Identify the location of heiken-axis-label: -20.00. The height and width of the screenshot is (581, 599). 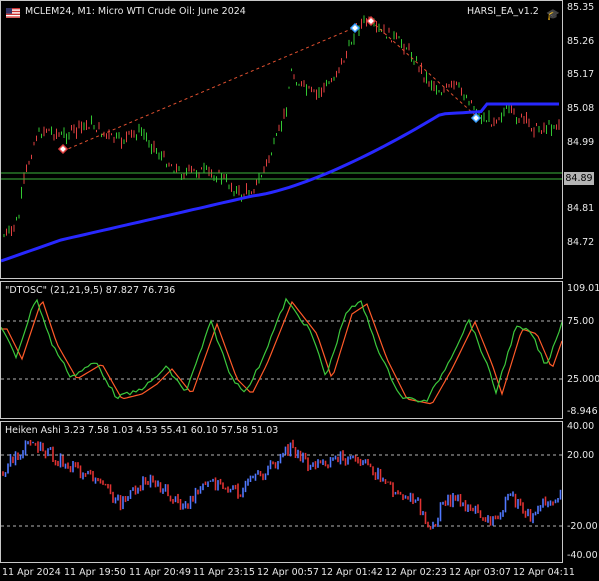
(582, 526).